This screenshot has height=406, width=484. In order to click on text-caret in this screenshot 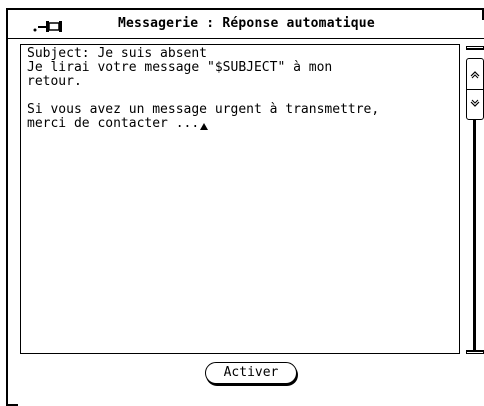, I will do `click(204, 126)`.